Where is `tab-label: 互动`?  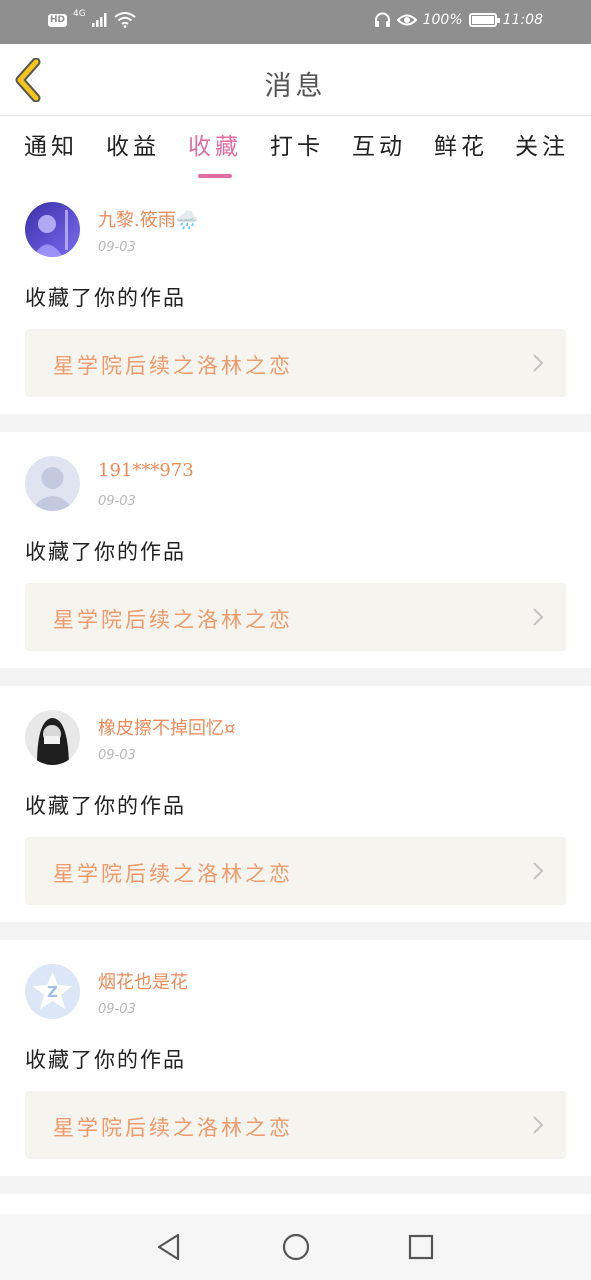
tab-label: 互动 is located at coordinates (379, 147).